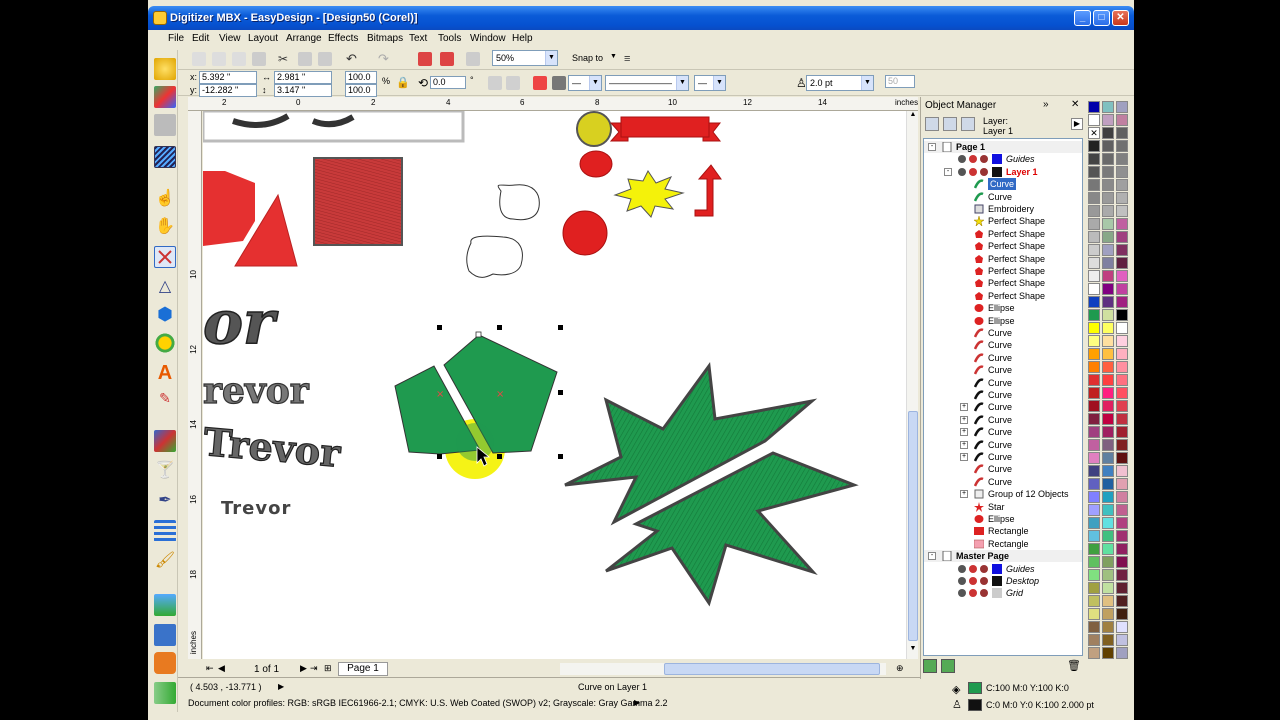 The width and height of the screenshot is (1280, 720). Describe the element at coordinates (1077, 124) in the screenshot. I see `menu-arrow-icon: ▶` at that location.